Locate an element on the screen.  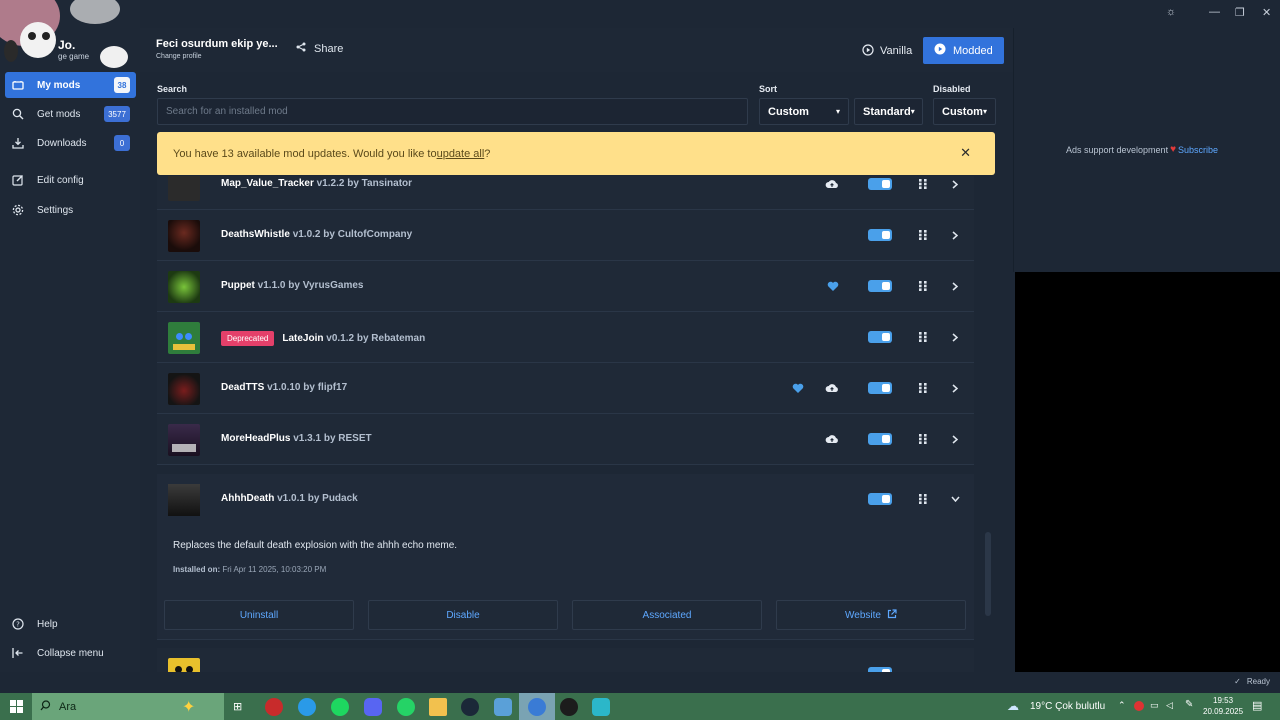
chevron-down-icon is located at coordinates (955, 499).